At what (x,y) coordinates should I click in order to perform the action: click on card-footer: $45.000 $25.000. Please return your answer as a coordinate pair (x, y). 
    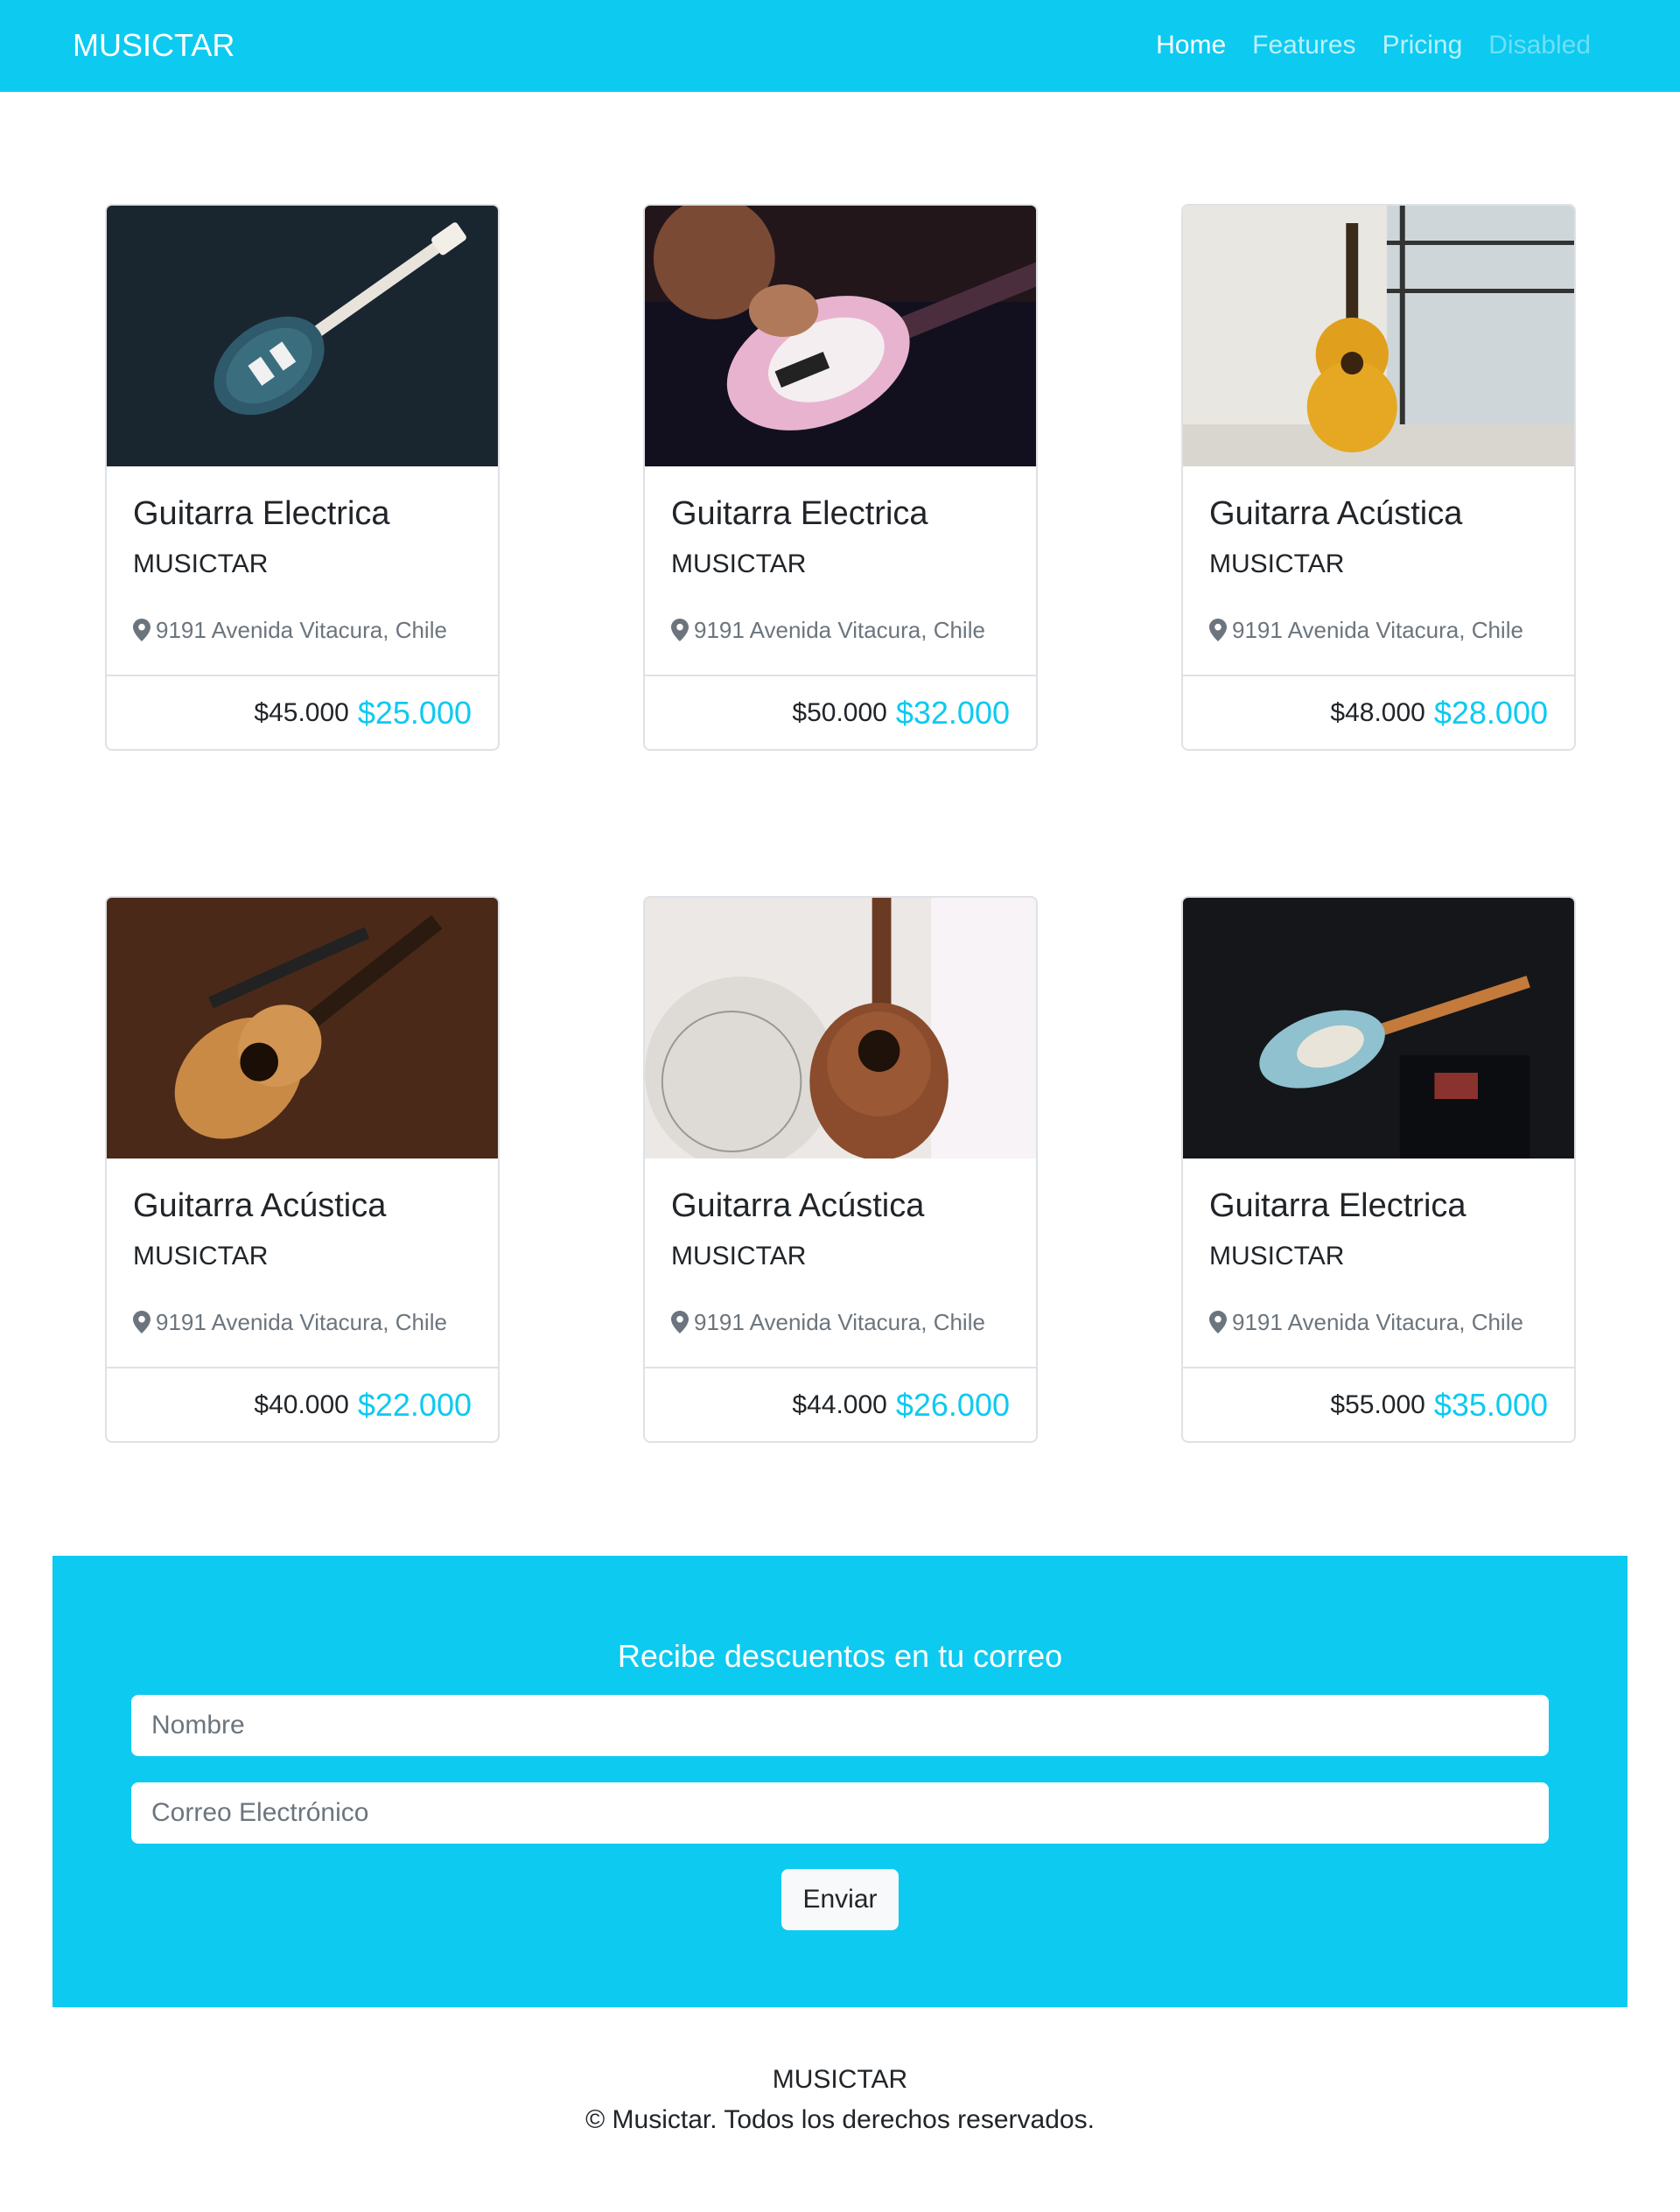
    Looking at the image, I should click on (302, 712).